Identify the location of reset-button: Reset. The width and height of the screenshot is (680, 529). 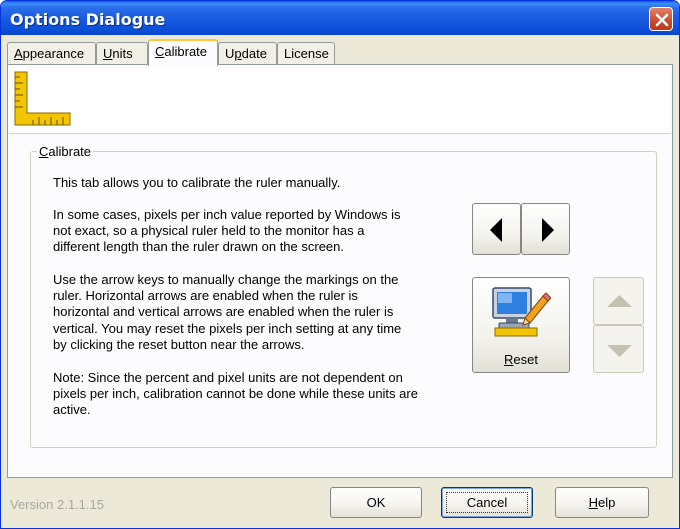
(521, 325).